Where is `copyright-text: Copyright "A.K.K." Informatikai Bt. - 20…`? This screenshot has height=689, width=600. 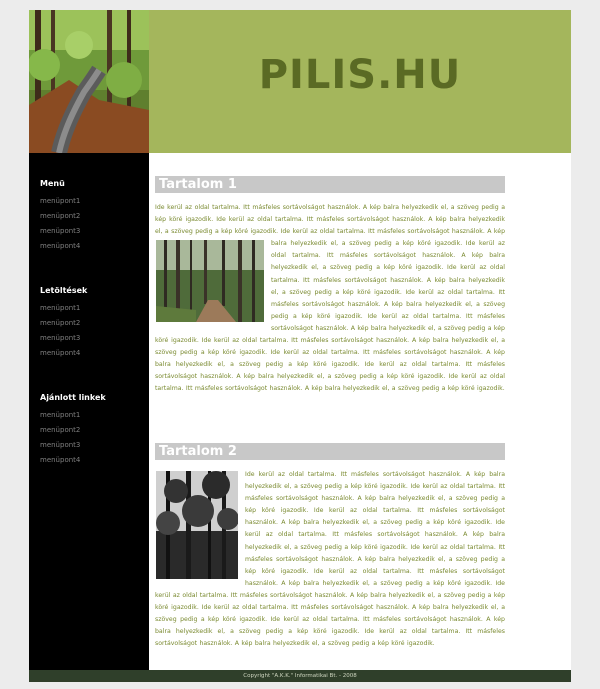 copyright-text: Copyright "A.K.K." Informatikai Bt. - 20… is located at coordinates (300, 676).